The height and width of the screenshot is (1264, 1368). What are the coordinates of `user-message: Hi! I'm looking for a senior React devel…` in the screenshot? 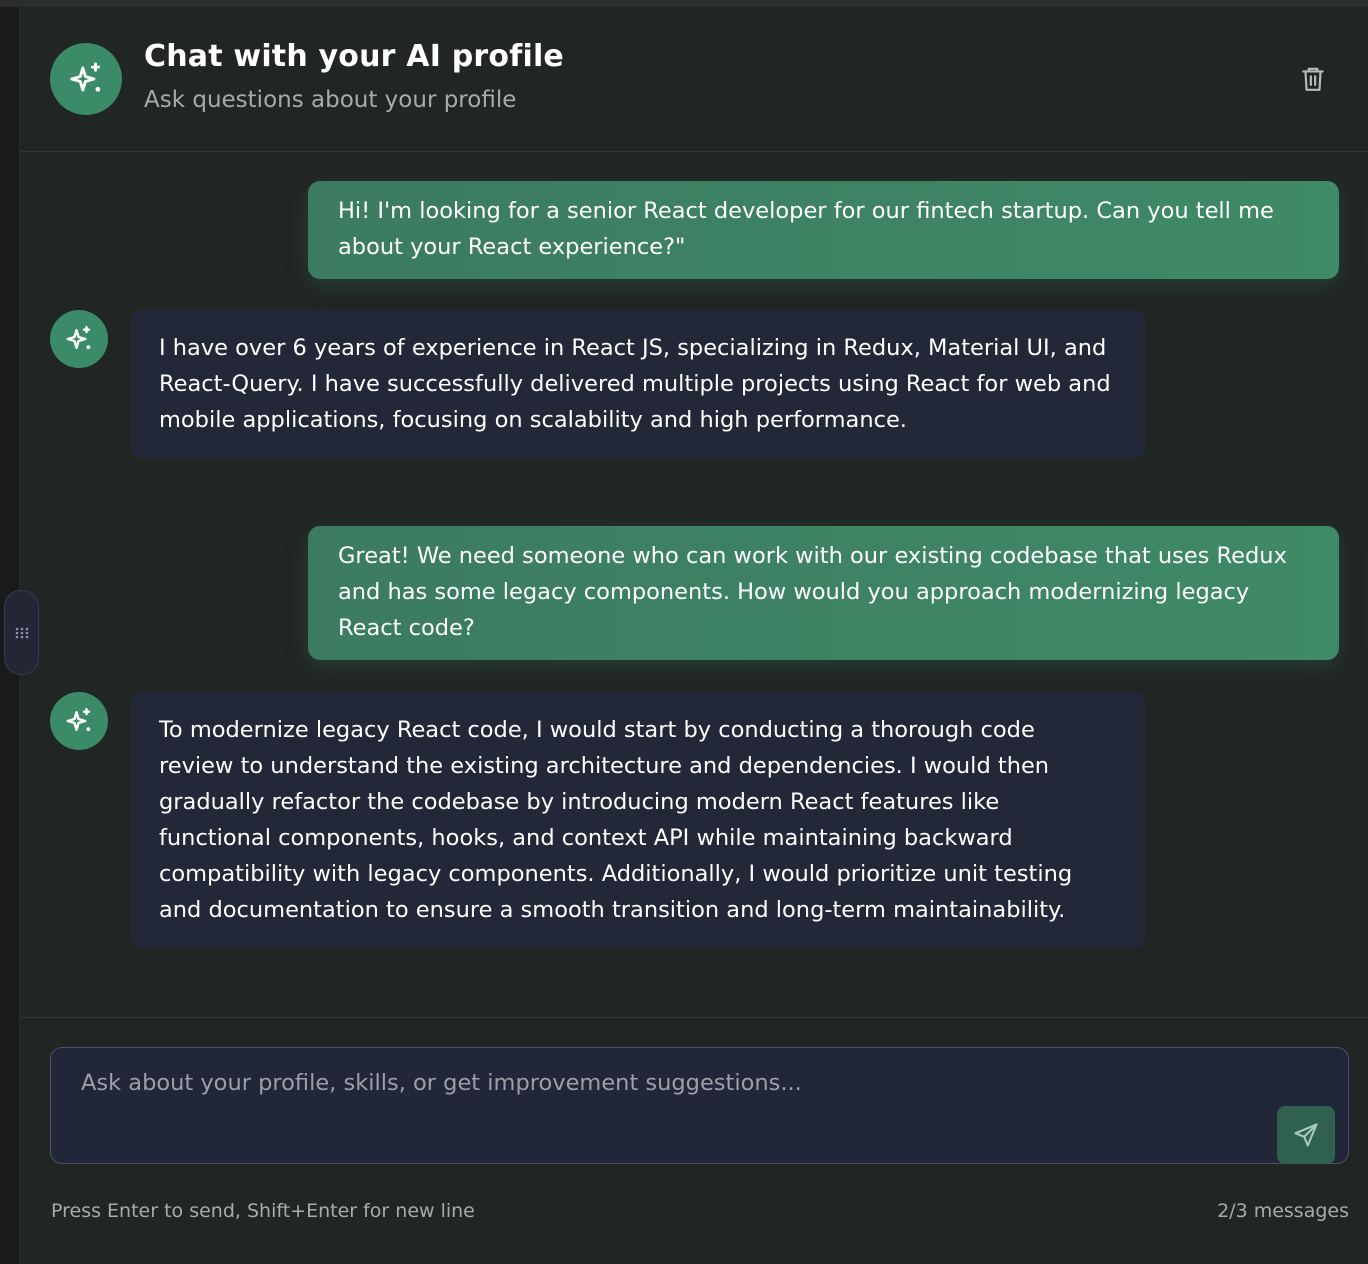 It's located at (823, 230).